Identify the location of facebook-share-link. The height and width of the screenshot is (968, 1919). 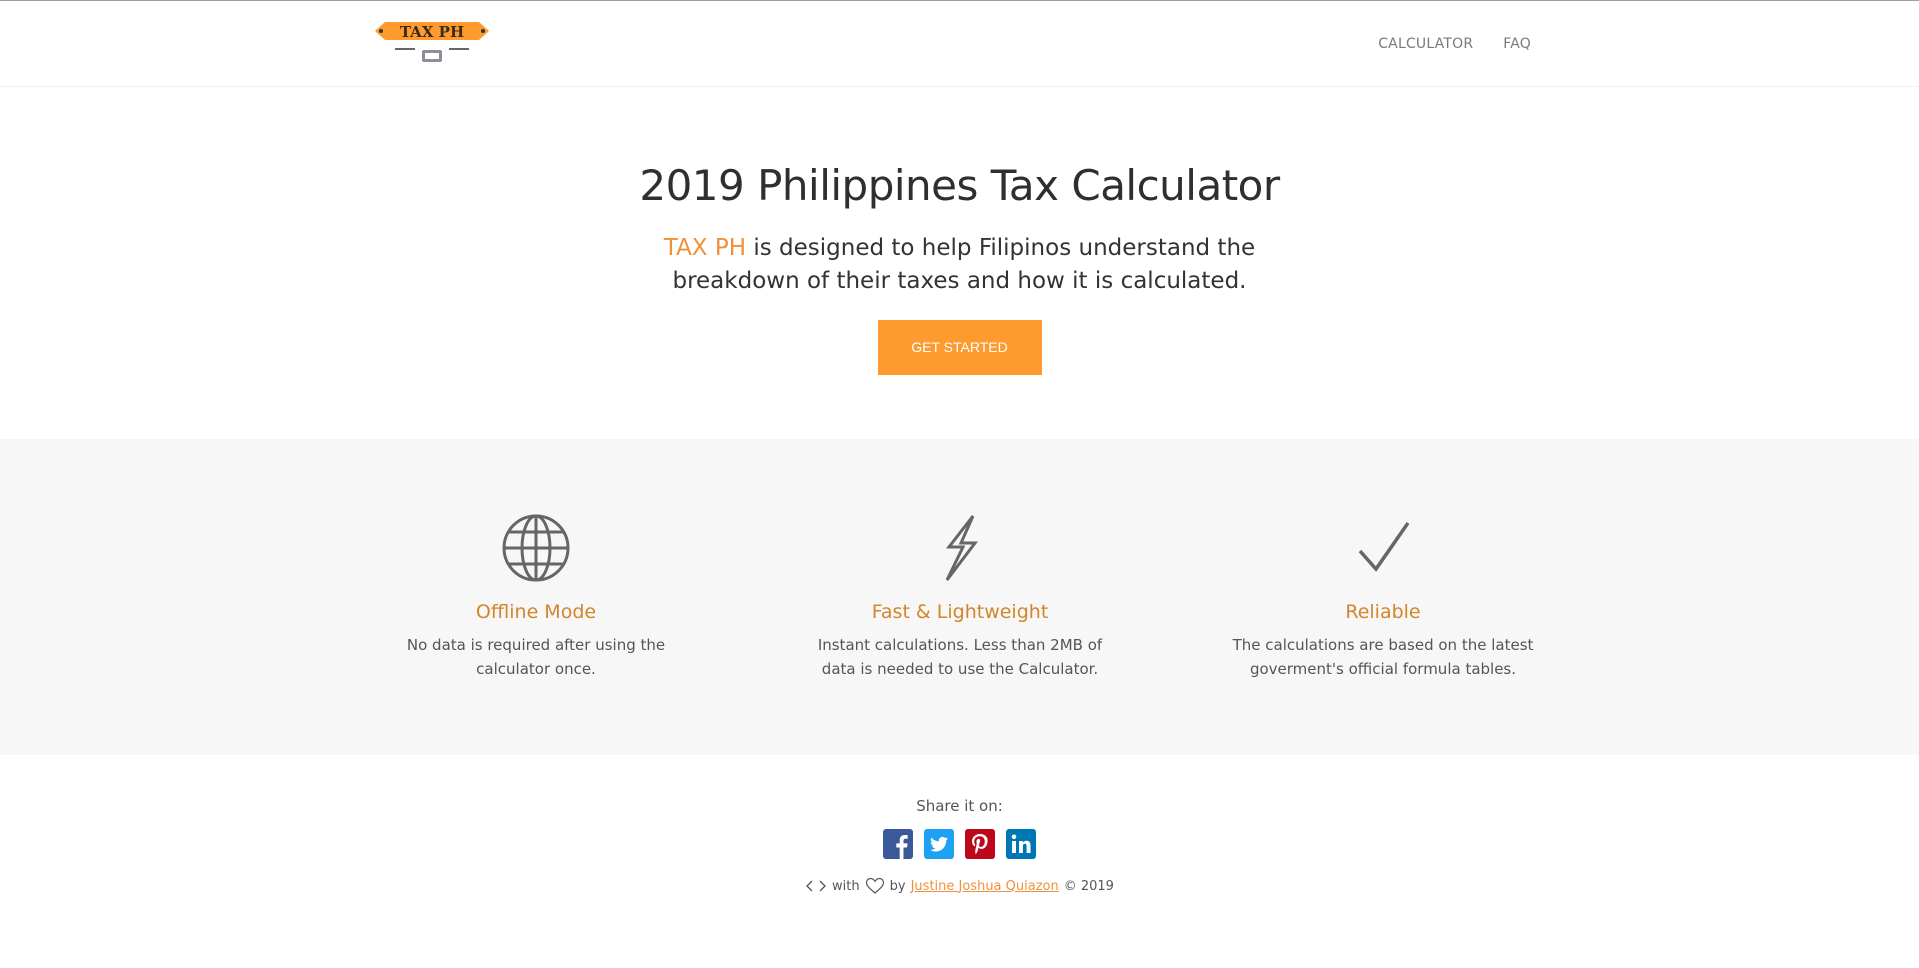
(898, 844).